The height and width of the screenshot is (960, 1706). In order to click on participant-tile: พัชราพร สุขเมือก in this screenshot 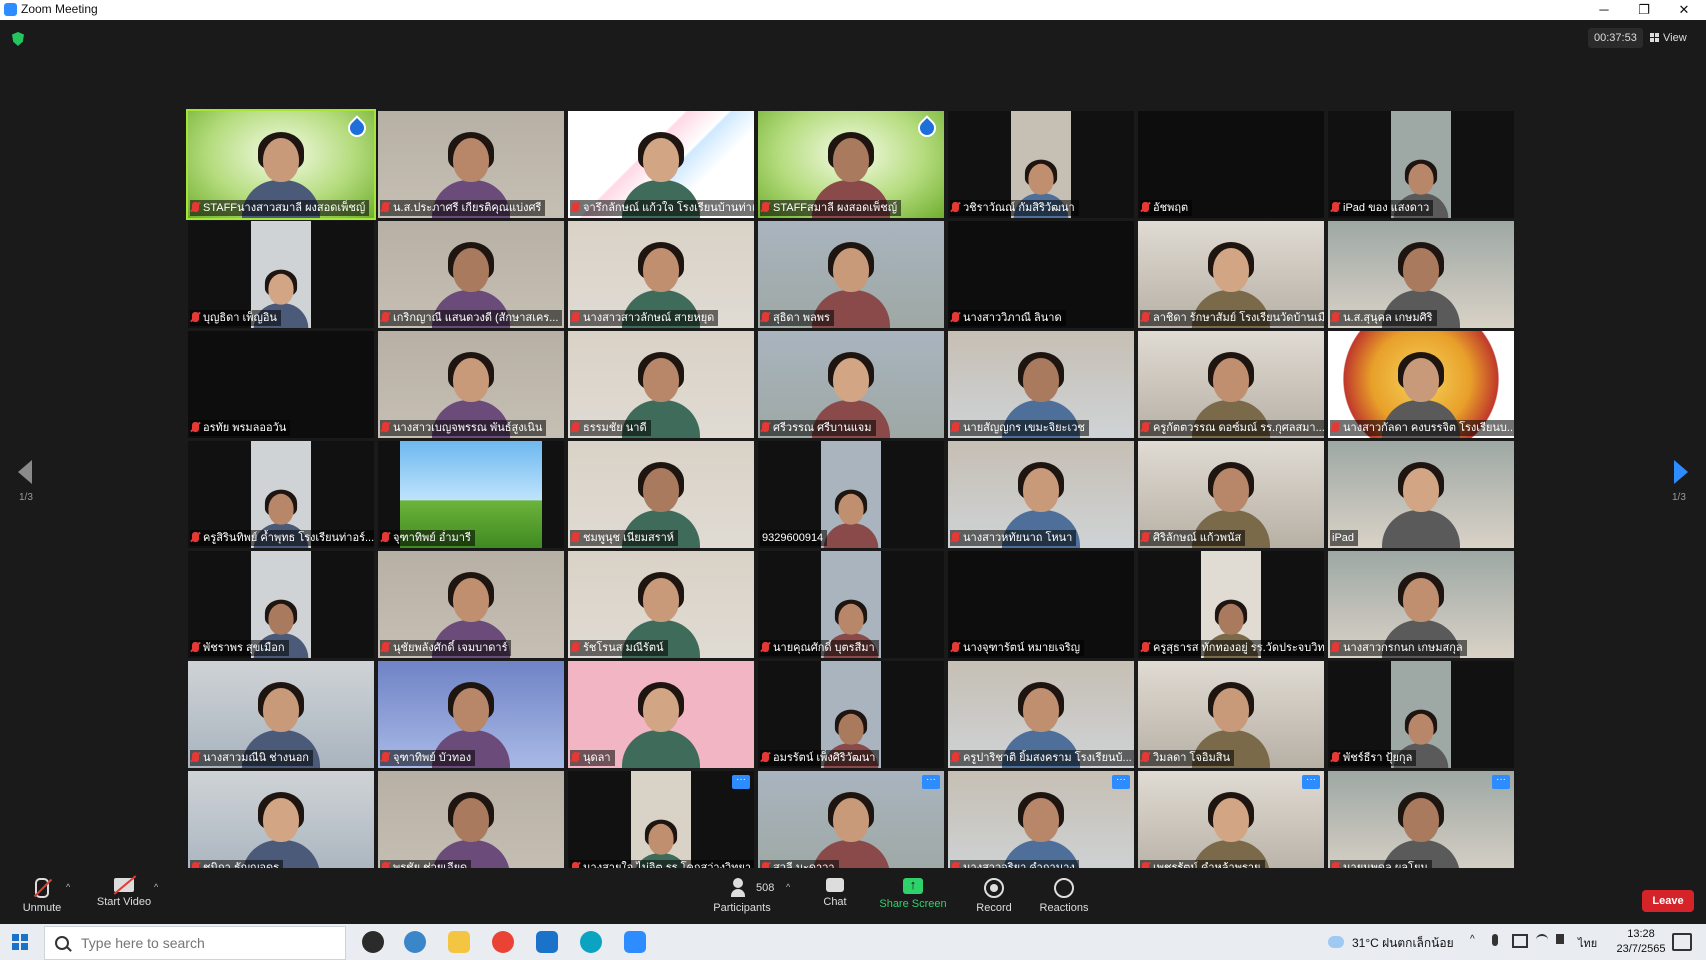, I will do `click(281, 604)`.